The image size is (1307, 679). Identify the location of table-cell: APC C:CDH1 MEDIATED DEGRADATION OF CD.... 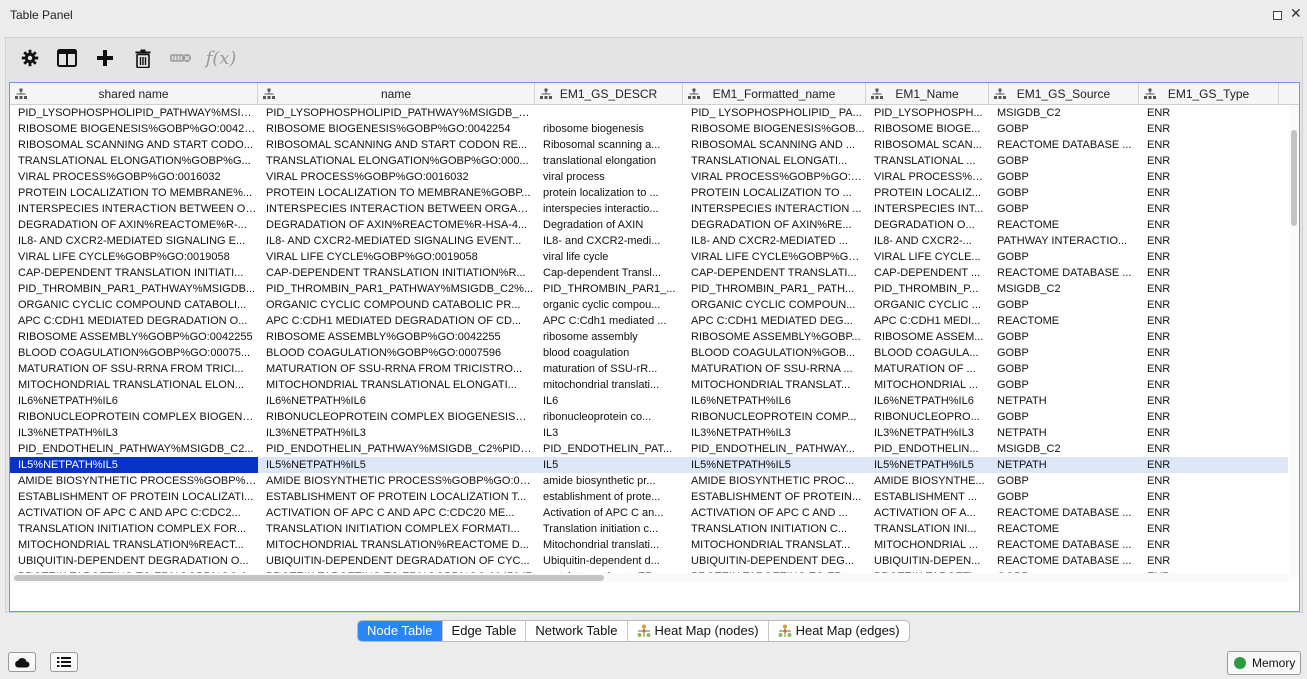
(396, 321).